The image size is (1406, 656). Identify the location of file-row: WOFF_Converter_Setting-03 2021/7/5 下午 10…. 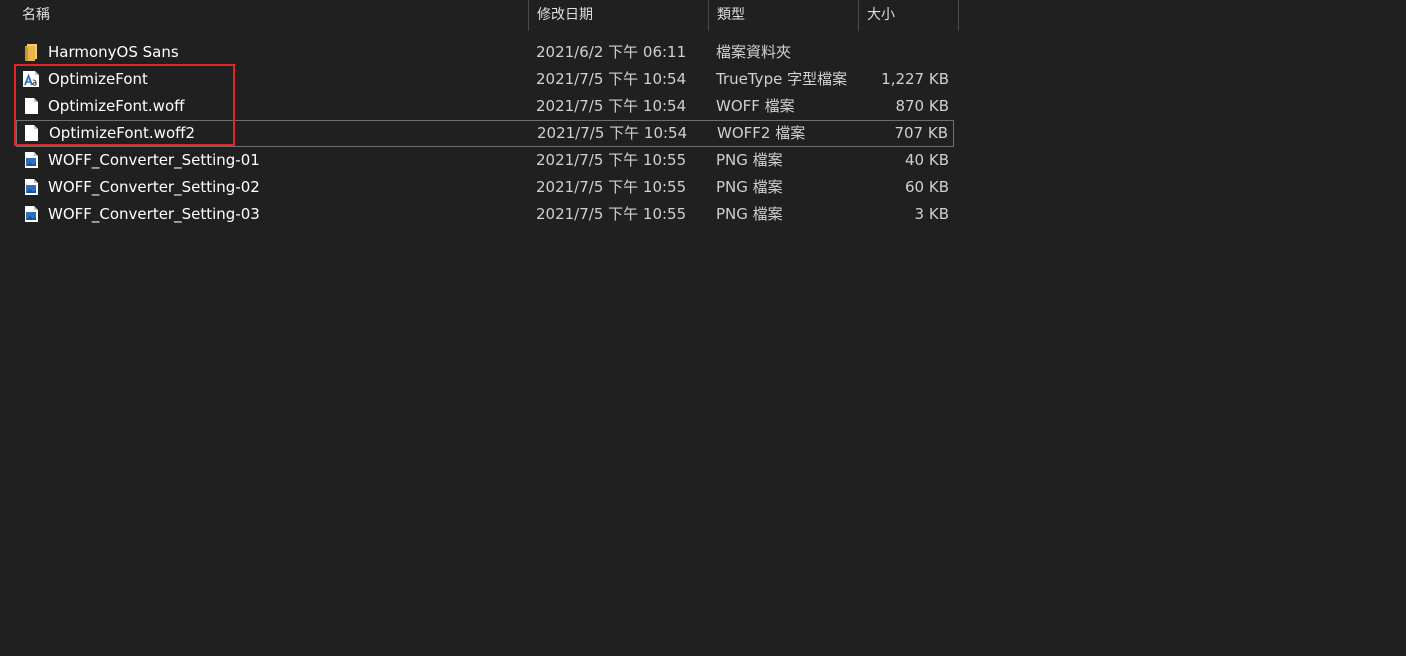
(485, 214).